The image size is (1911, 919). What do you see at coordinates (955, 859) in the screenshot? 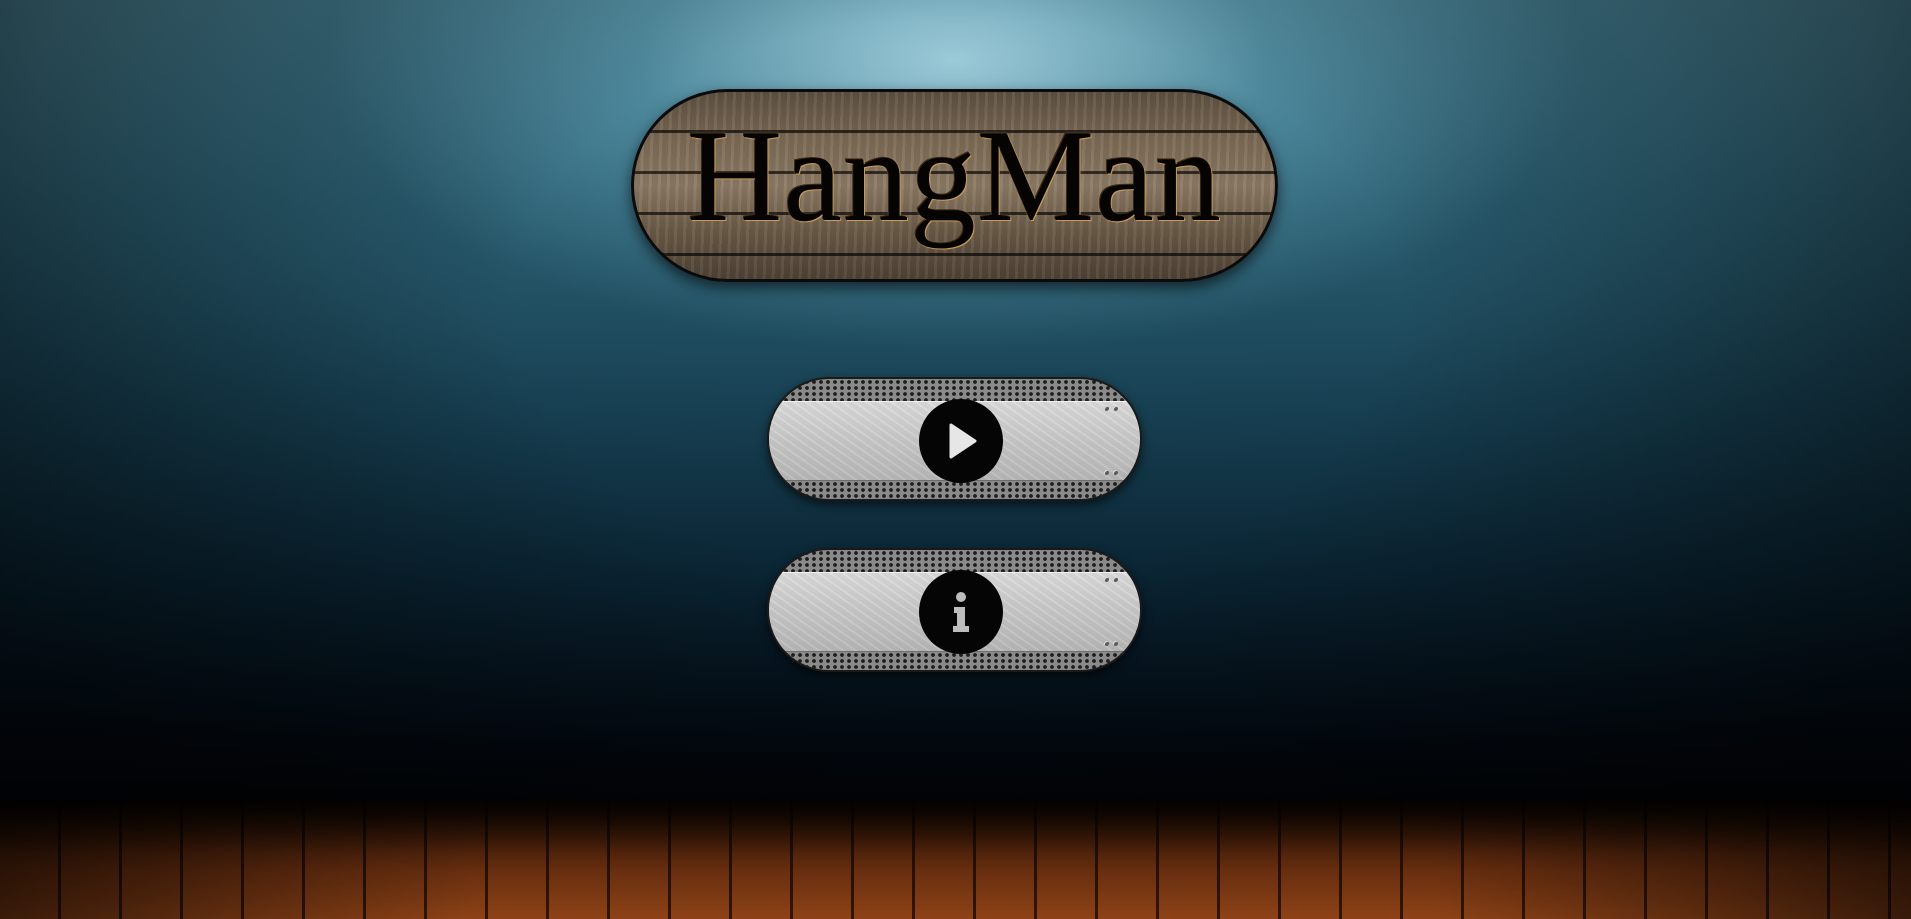
I see `wooden-floor` at bounding box center [955, 859].